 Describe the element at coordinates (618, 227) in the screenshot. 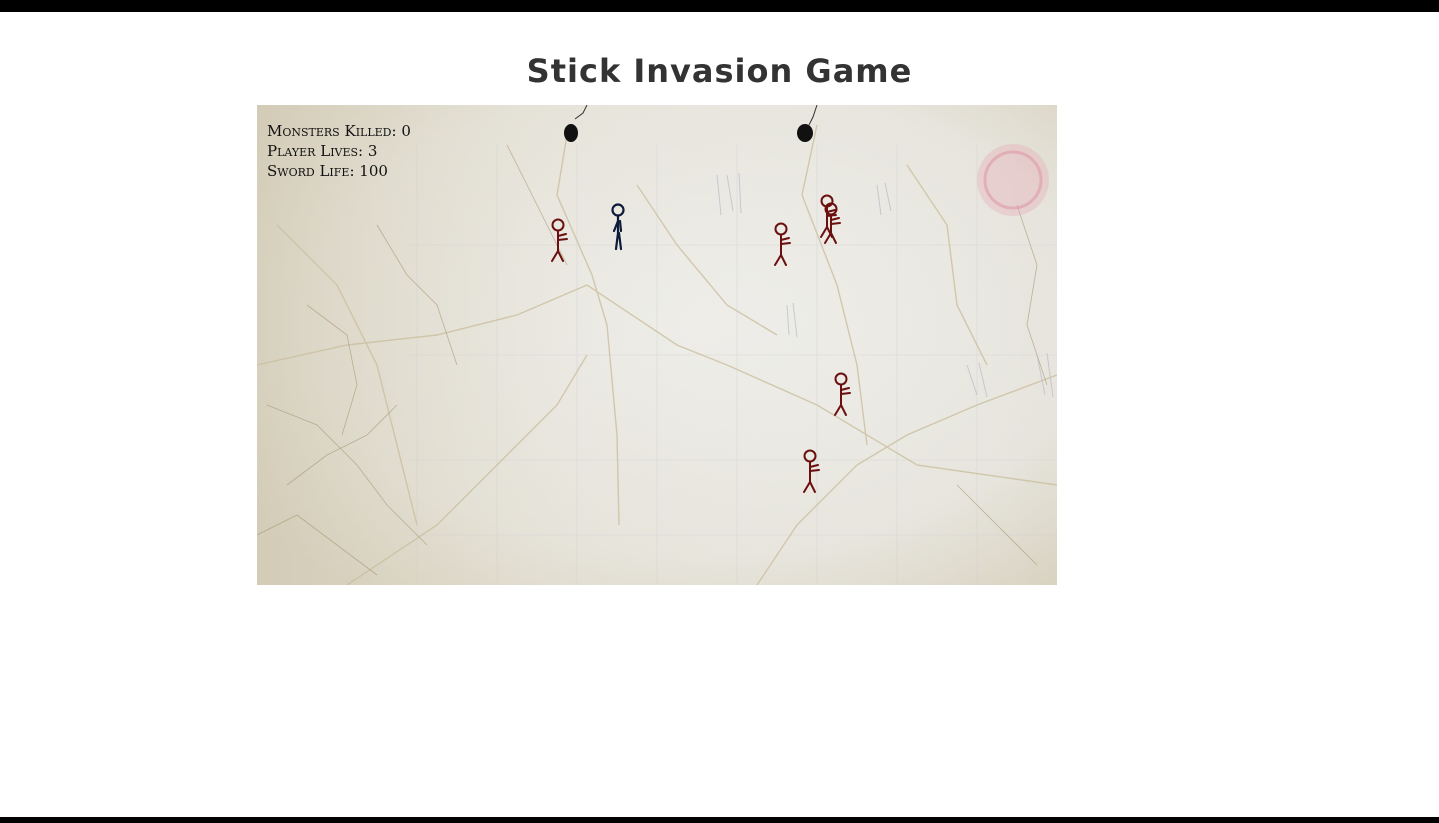

I see `player-stick-figure` at that location.